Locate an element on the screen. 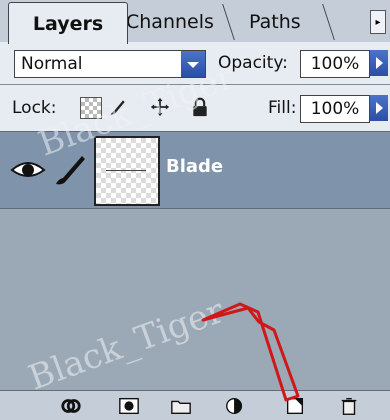 This screenshot has width=390, height=420. layer-thumbnail is located at coordinates (127, 171).